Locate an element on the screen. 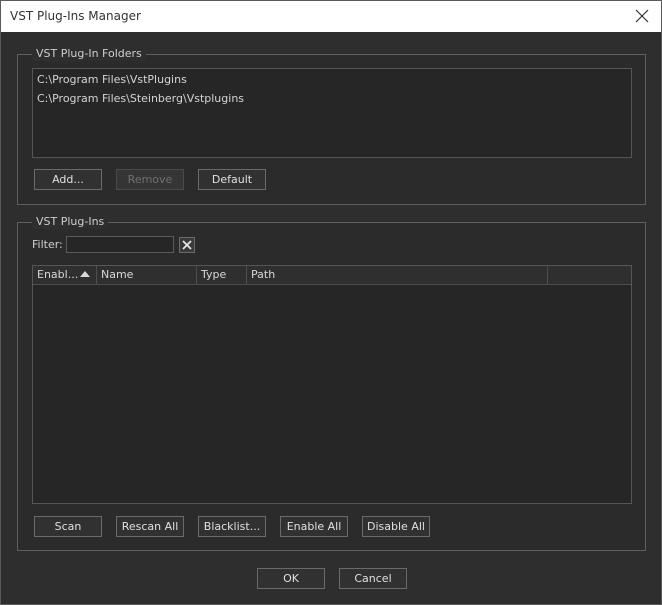  clear-filter-icon is located at coordinates (187, 245).